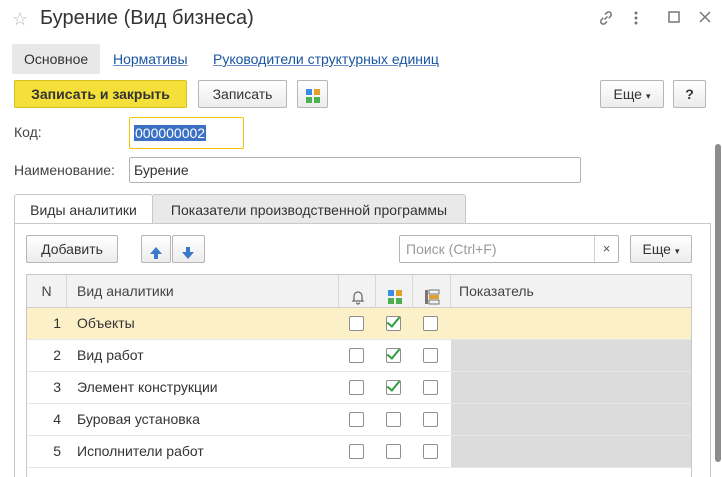 The image size is (722, 477). Describe the element at coordinates (20, 19) in the screenshot. I see `star-icon: ☆` at that location.